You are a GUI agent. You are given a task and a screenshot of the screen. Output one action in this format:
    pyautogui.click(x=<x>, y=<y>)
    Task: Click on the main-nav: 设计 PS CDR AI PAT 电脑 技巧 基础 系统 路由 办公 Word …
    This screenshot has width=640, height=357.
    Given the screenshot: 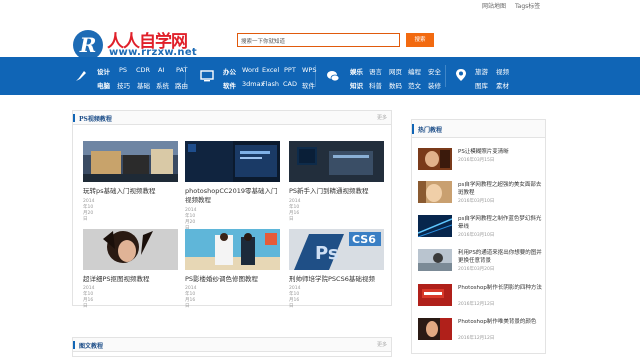 What is the action you would take?
    pyautogui.click(x=320, y=76)
    